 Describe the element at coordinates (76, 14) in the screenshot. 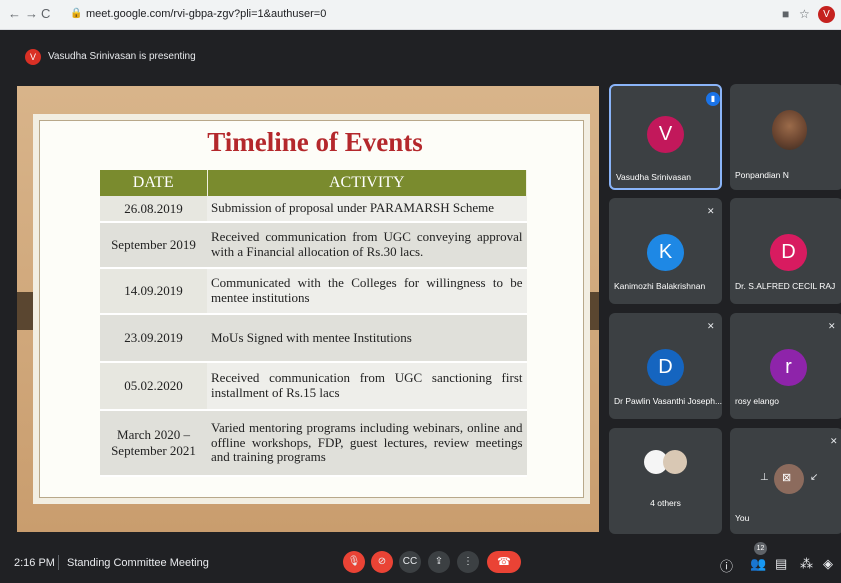

I see `lock-icon: 🔒` at that location.